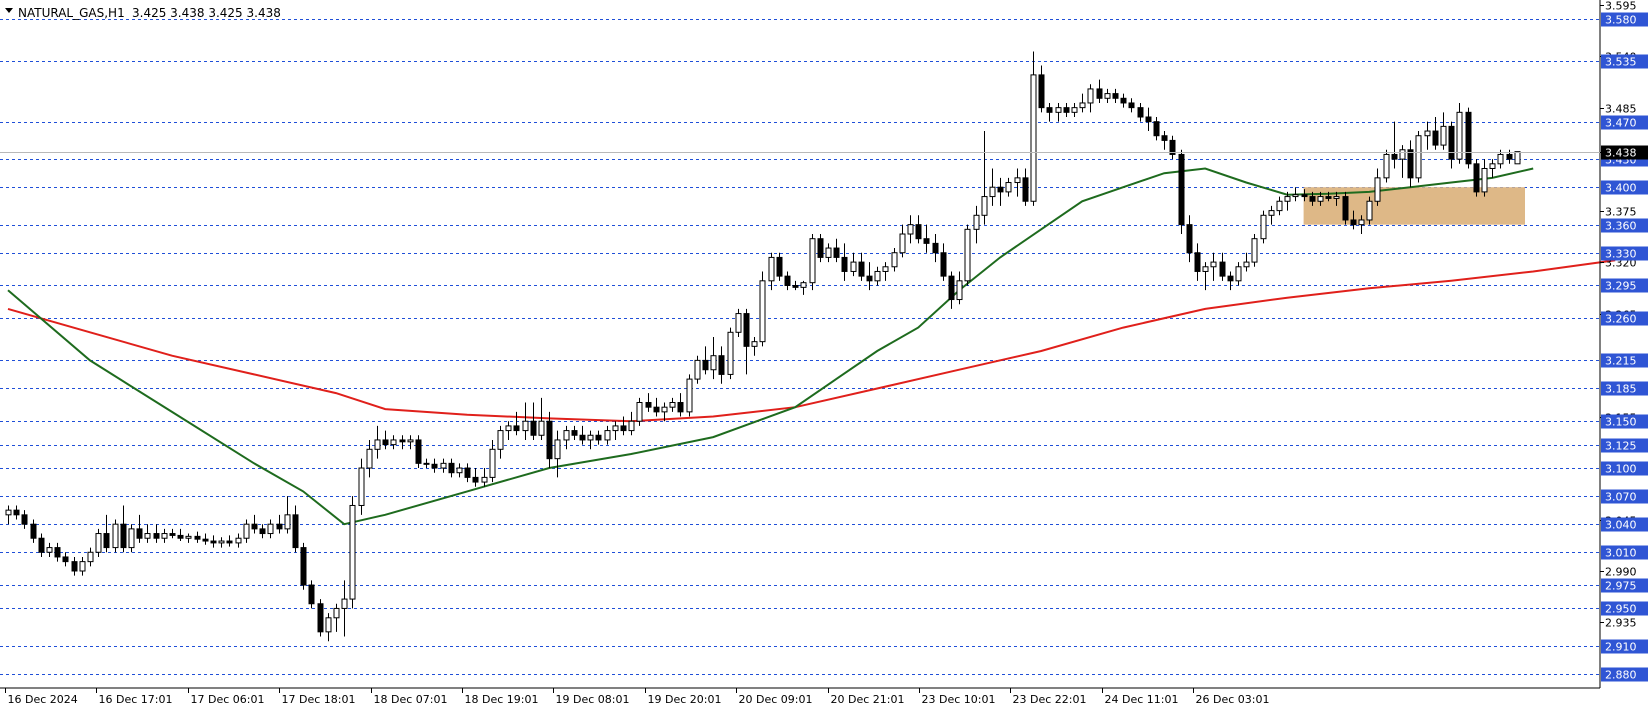 Image resolution: width=1651 pixels, height=706 pixels. Describe the element at coordinates (1621, 422) in the screenshot. I see `level-label: 3.150` at that location.